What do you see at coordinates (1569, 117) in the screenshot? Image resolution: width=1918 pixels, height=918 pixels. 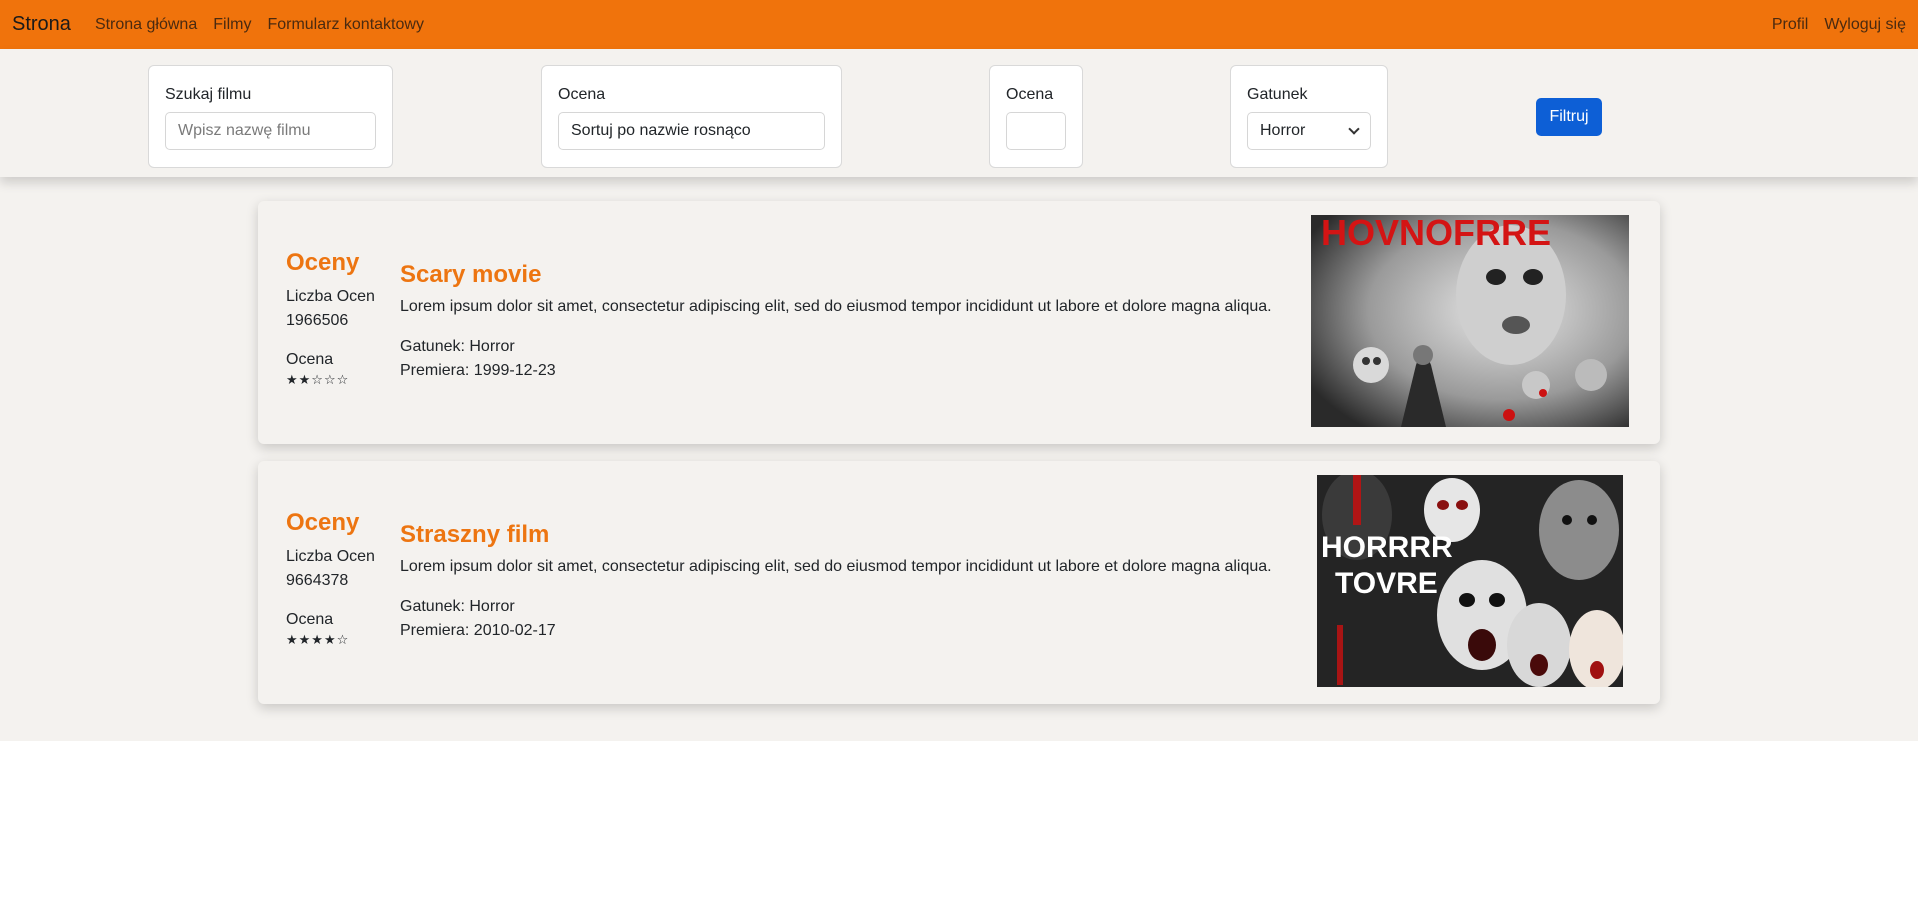 I see `filter-button: Filtruj` at bounding box center [1569, 117].